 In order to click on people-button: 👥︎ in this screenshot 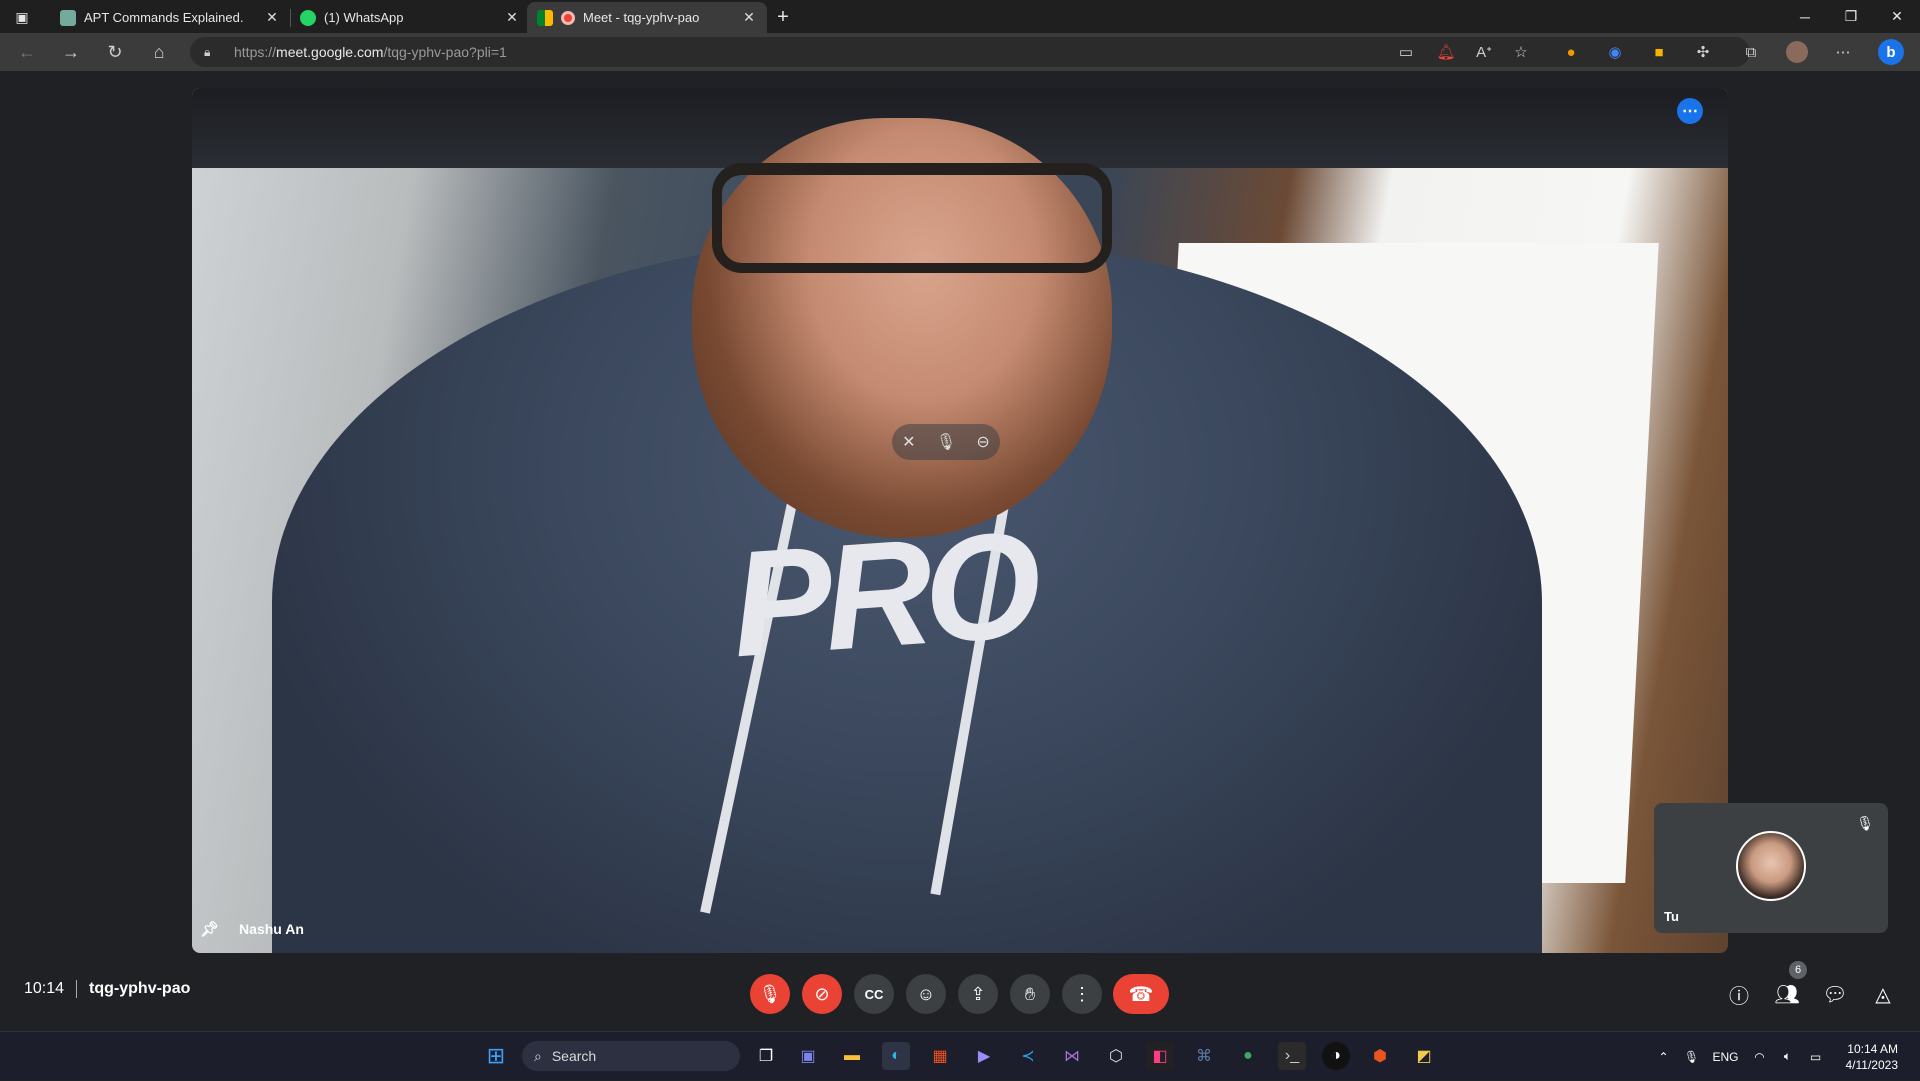, I will do `click(1787, 994)`.